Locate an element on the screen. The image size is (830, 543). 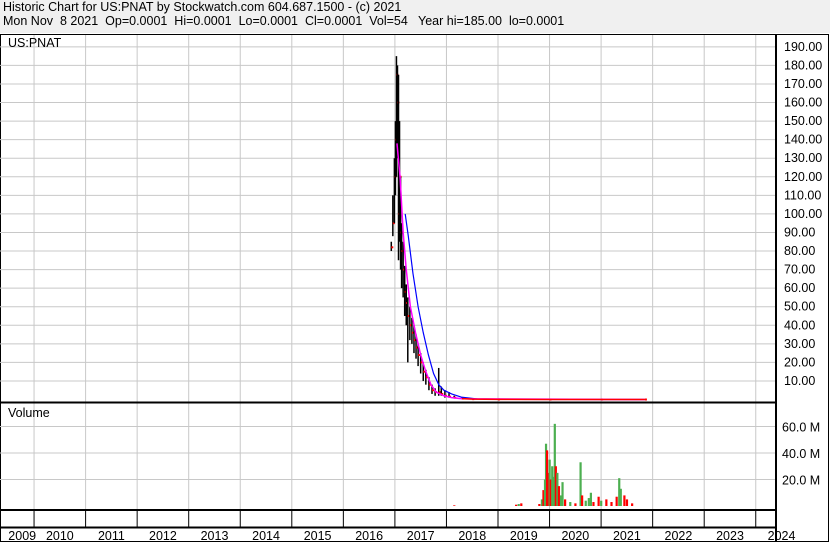
x-tick-label: 2024 is located at coordinates (782, 536).